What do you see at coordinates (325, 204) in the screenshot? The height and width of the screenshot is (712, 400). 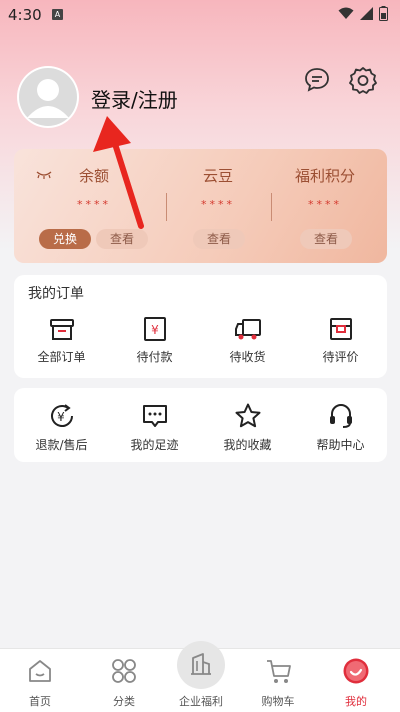 I see `wallet-points-value: ****` at bounding box center [325, 204].